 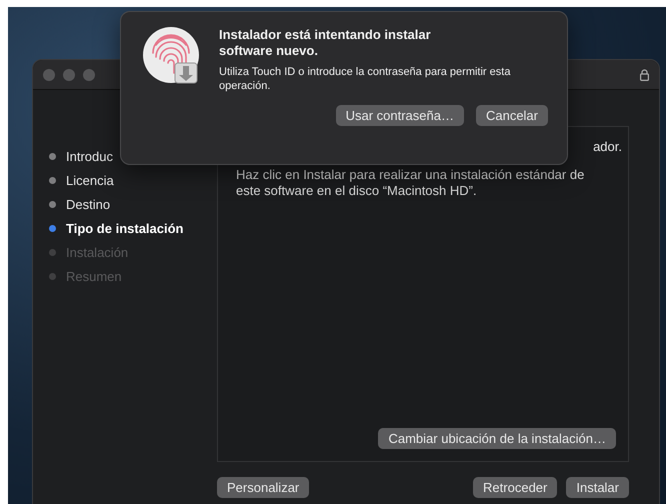 What do you see at coordinates (97, 252) in the screenshot?
I see `step-label: Instalación` at bounding box center [97, 252].